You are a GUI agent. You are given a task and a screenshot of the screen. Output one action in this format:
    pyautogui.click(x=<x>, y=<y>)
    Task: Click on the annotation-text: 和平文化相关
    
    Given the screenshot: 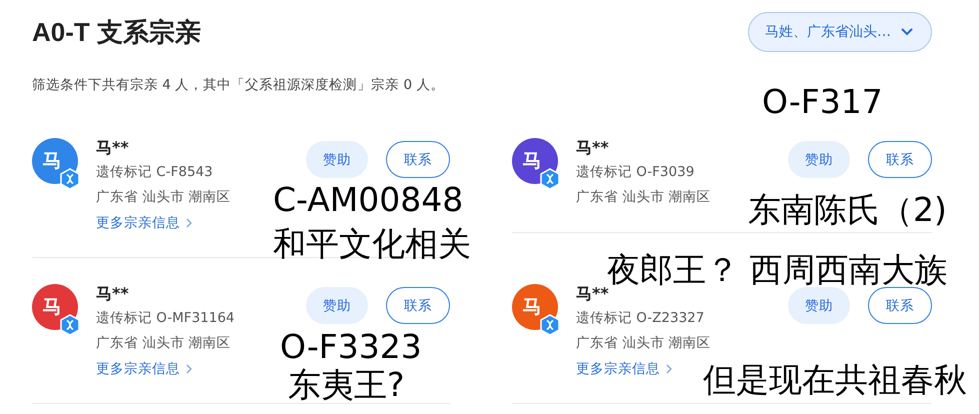 What is the action you would take?
    pyautogui.click(x=372, y=244)
    